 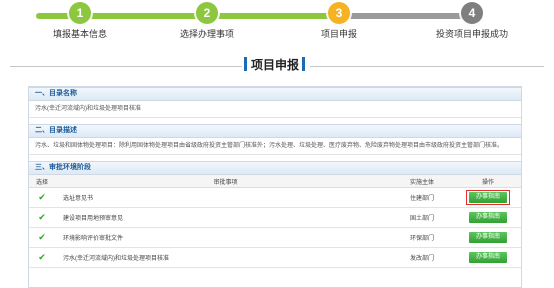 What do you see at coordinates (303, 64) in the screenshot?
I see `title-bar-right` at bounding box center [303, 64].